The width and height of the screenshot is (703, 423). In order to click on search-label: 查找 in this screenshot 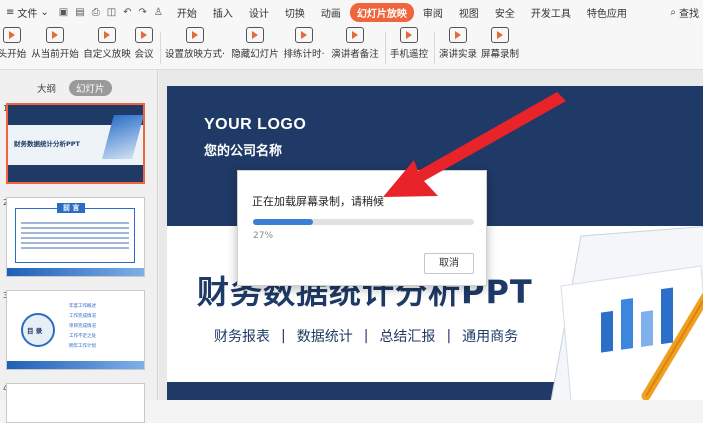, I will do `click(689, 14)`.